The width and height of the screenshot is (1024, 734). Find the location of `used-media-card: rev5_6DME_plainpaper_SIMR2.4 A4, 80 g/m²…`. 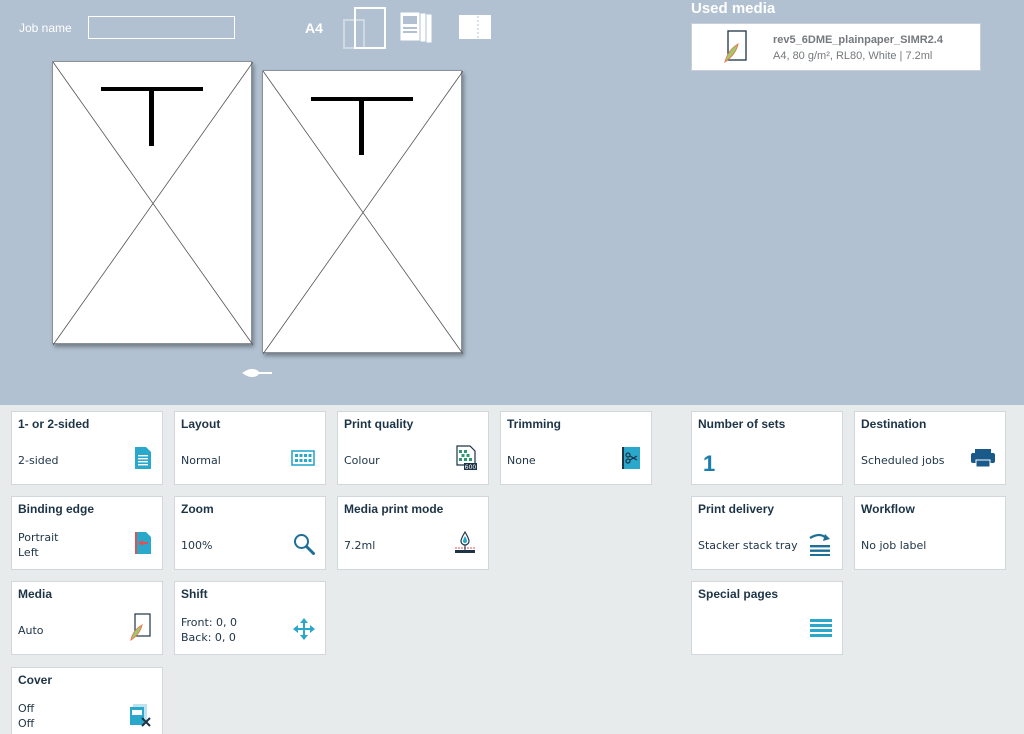

used-media-card: rev5_6DME_plainpaper_SIMR2.4 A4, 80 g/m²… is located at coordinates (836, 47).